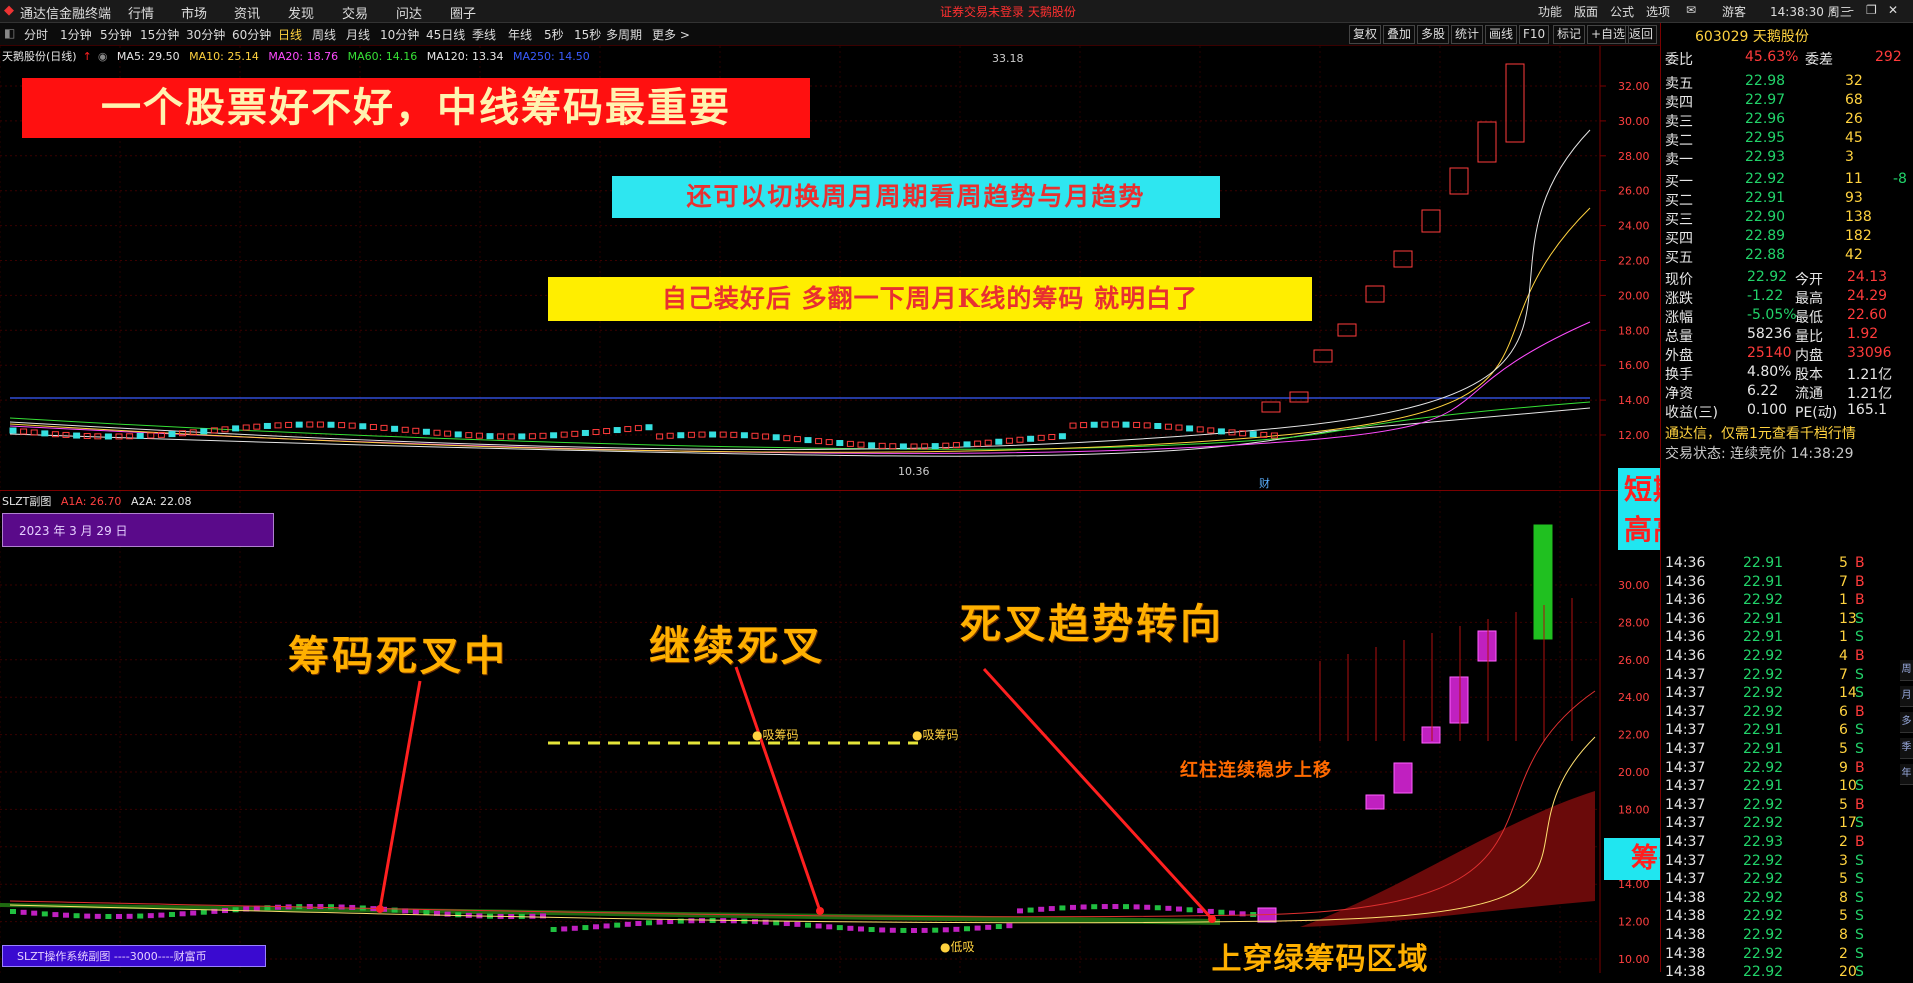 The height and width of the screenshot is (983, 1913). Describe the element at coordinates (1569, 34) in the screenshot. I see `mark-button: 标记` at that location.